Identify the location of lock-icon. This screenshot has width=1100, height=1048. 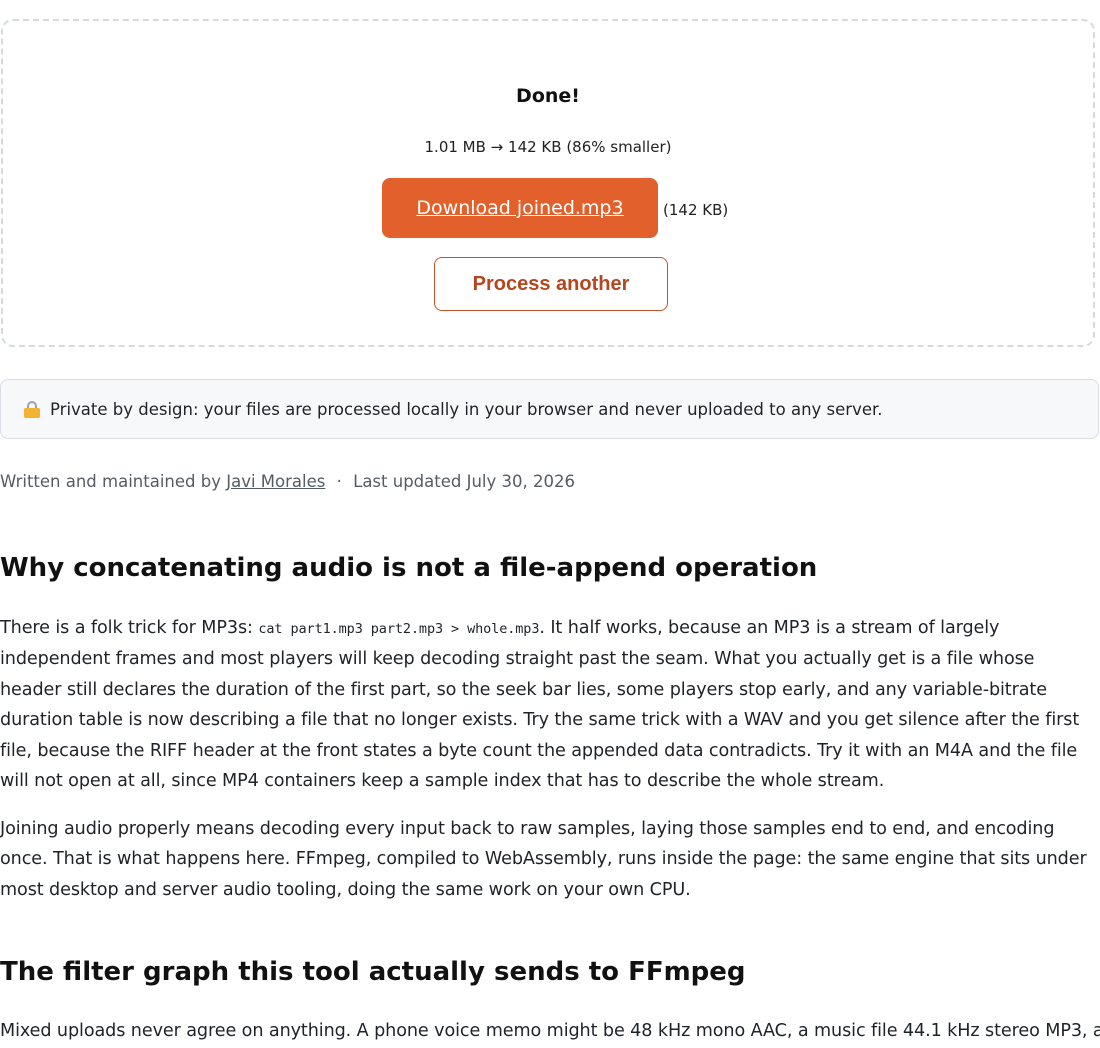
(32, 409).